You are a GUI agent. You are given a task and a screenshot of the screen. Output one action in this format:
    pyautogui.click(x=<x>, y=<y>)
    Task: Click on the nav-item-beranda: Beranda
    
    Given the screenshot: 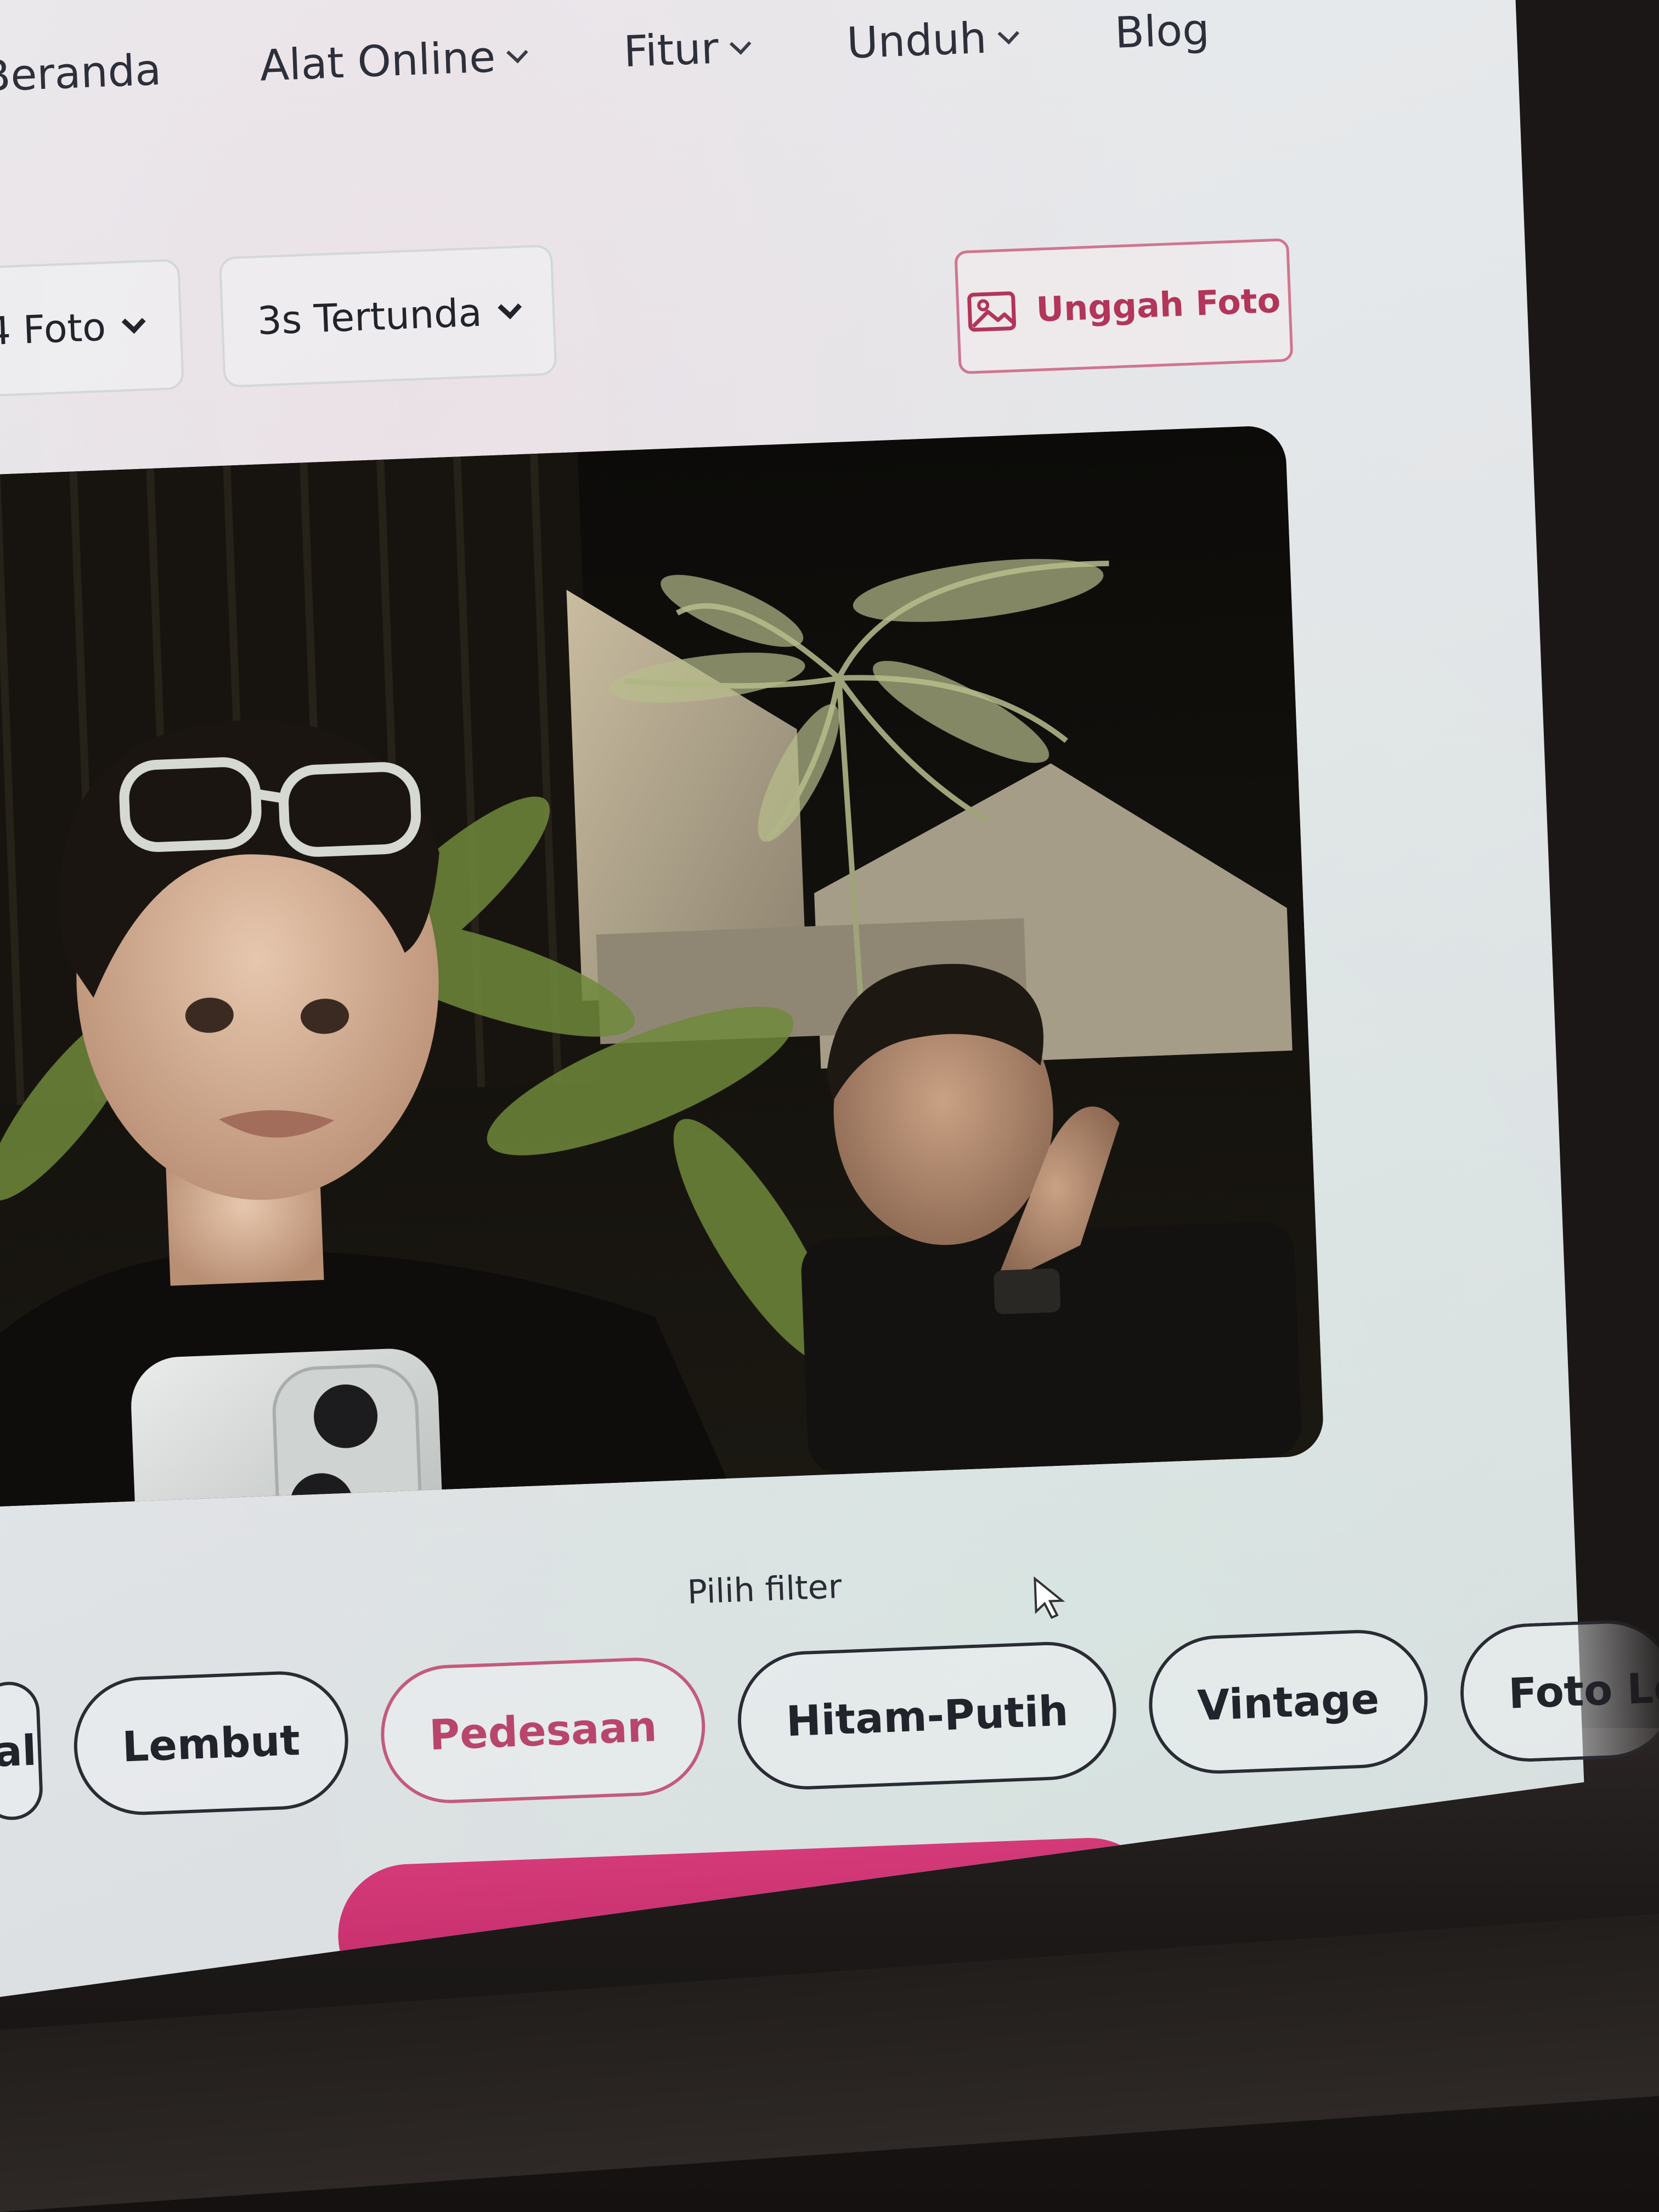 What is the action you would take?
    pyautogui.click(x=81, y=74)
    